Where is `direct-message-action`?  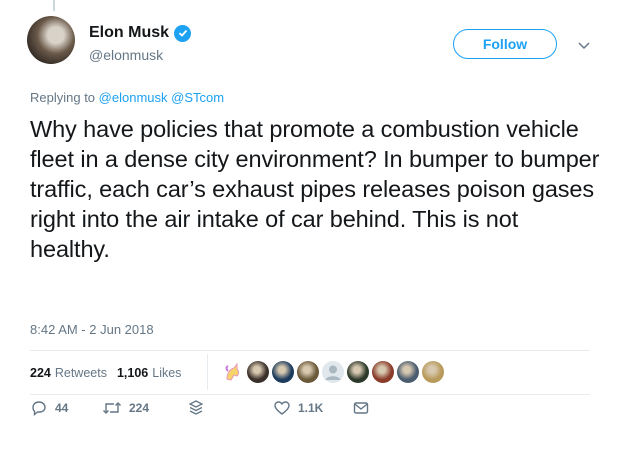
direct-message-action is located at coordinates (361, 408).